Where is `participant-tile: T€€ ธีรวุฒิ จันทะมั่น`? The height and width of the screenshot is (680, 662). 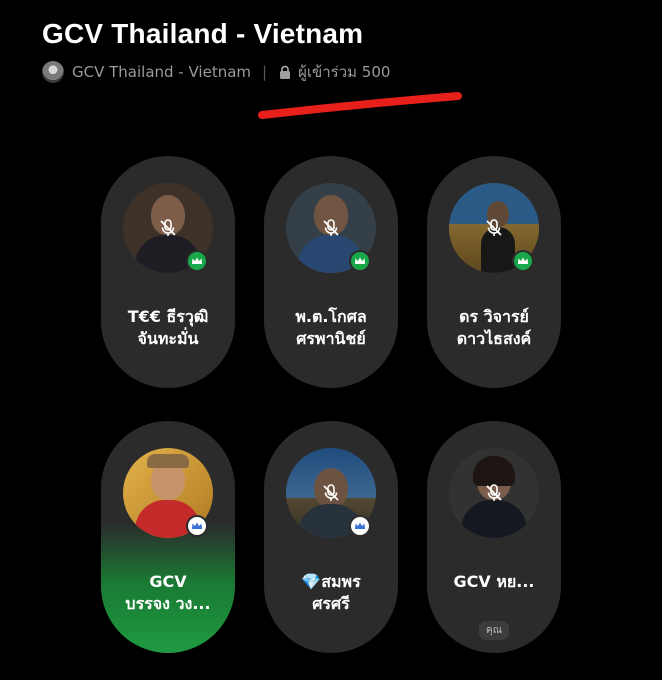
participant-tile: T€€ ธีรวุฒิ จันทะมั่น is located at coordinates (168, 272).